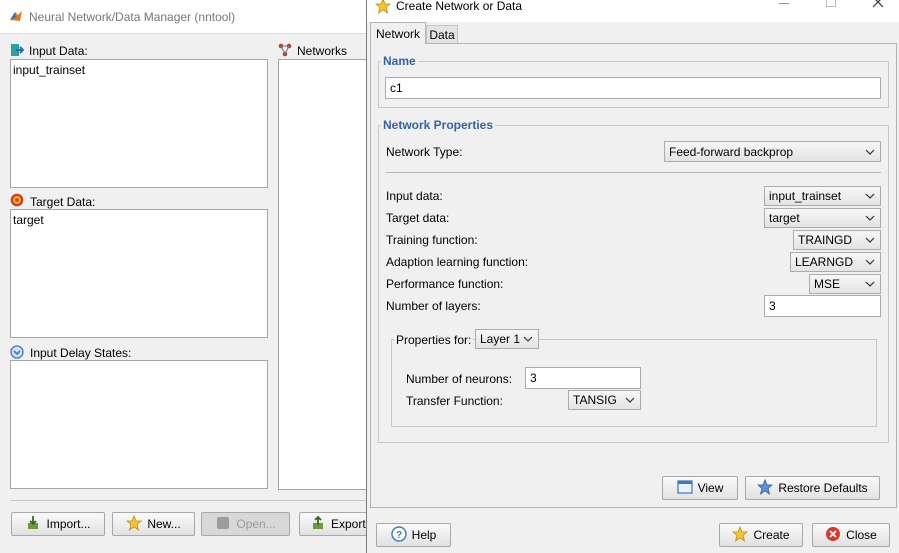 This screenshot has width=899, height=553. What do you see at coordinates (684, 488) in the screenshot?
I see `view-icon` at bounding box center [684, 488].